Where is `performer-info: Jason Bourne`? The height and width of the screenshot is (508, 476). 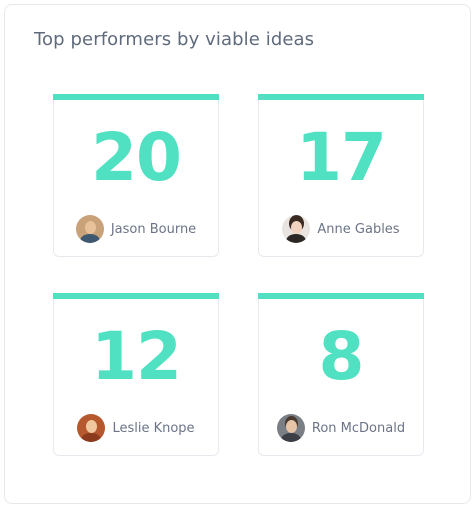
performer-info: Jason Bourne is located at coordinates (136, 229).